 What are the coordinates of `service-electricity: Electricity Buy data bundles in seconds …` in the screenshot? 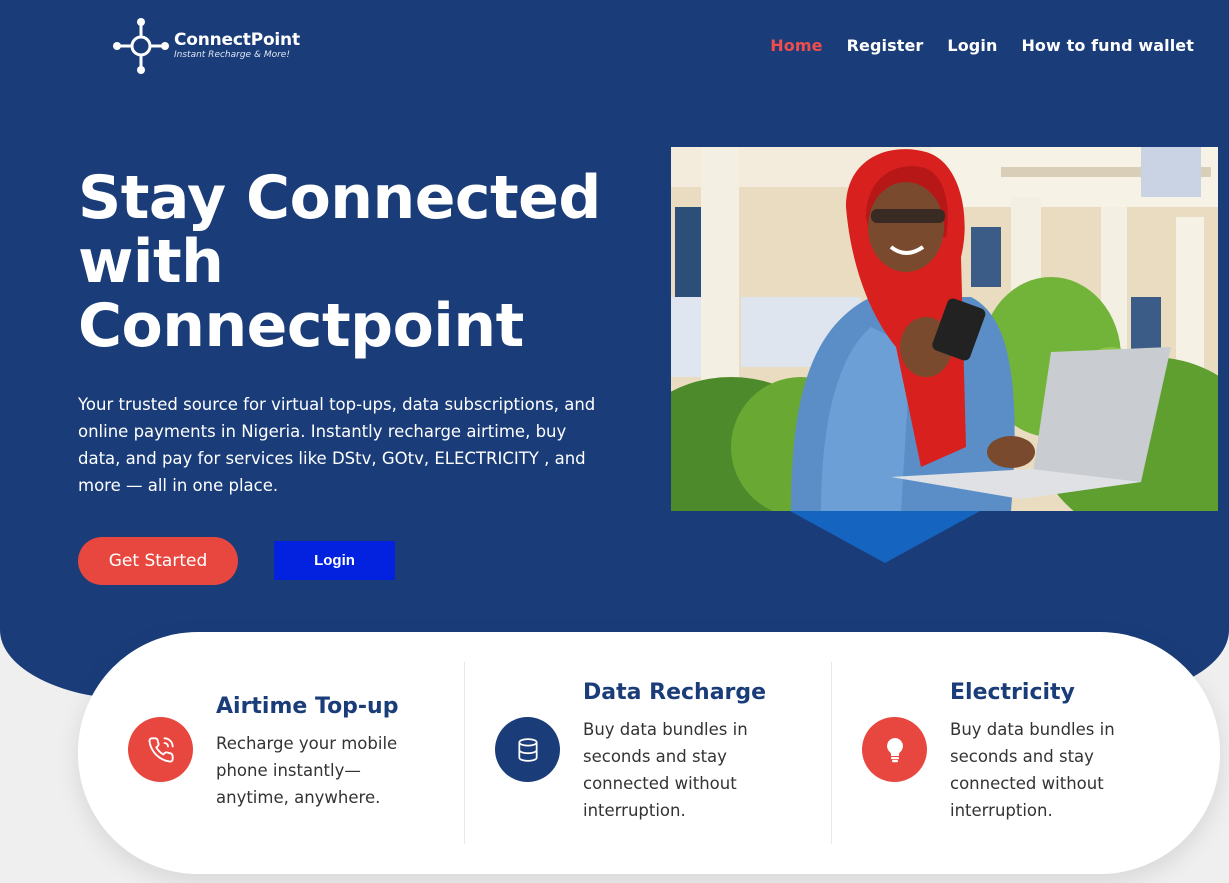 It's located at (1026, 753).